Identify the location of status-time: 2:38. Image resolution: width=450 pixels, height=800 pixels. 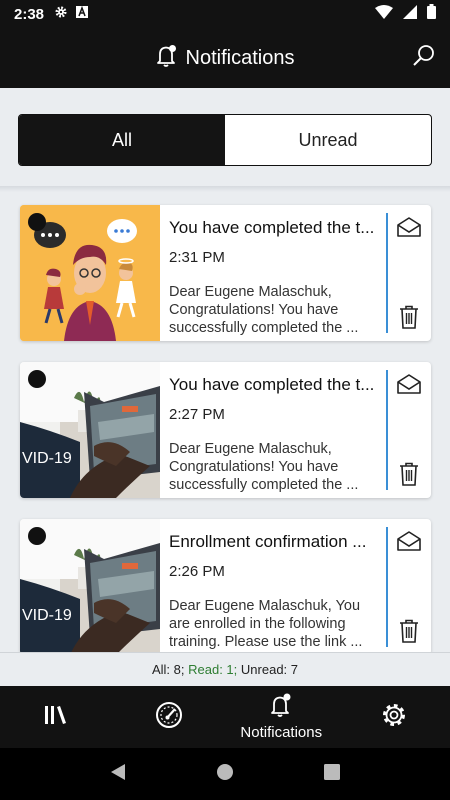
(29, 14).